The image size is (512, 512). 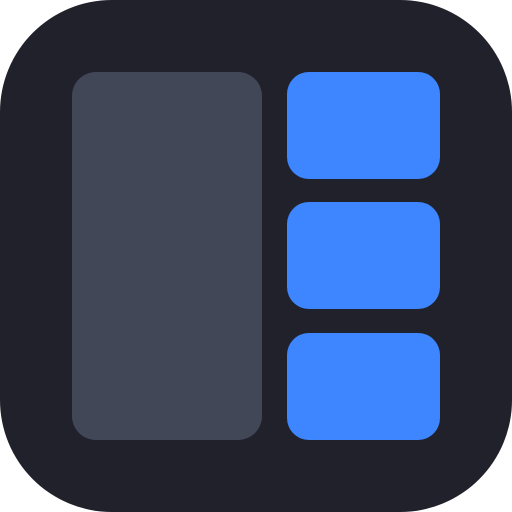 I want to click on tile-bottom, so click(x=363, y=386).